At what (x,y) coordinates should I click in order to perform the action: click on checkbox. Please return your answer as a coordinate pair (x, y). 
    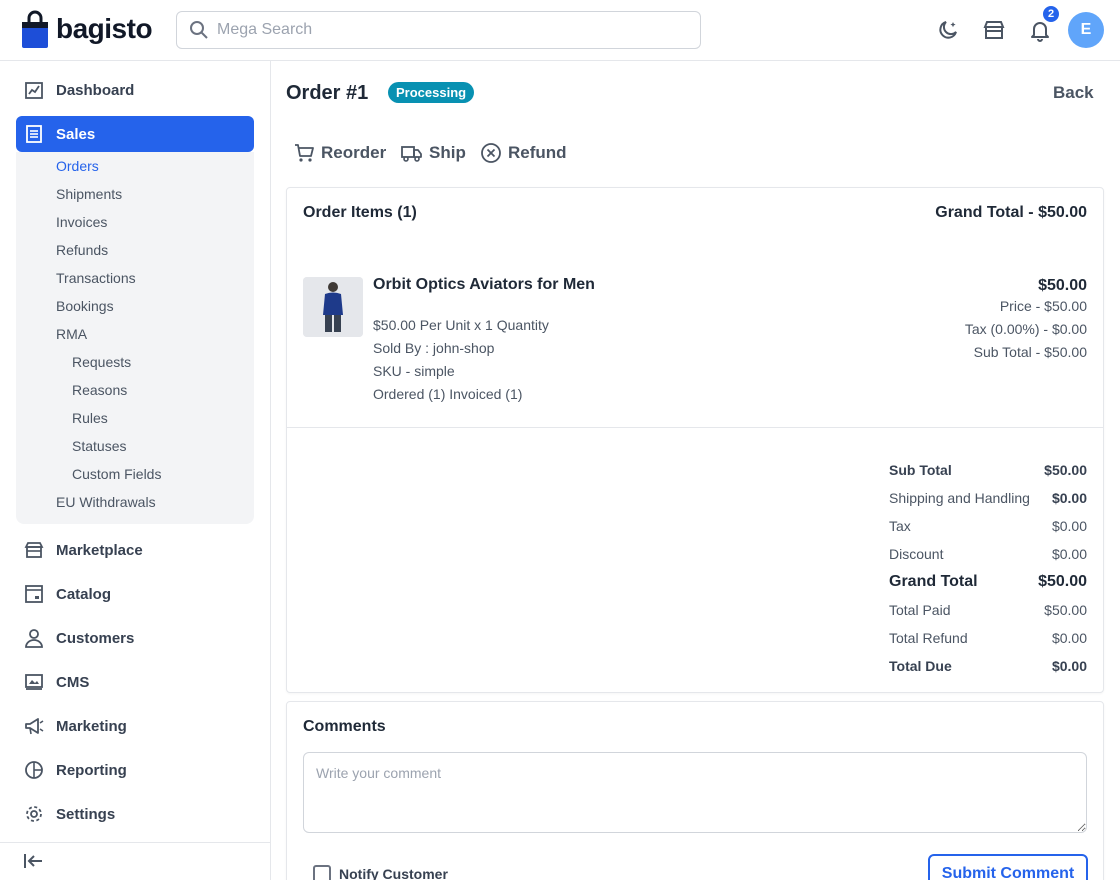
    Looking at the image, I should click on (322, 872).